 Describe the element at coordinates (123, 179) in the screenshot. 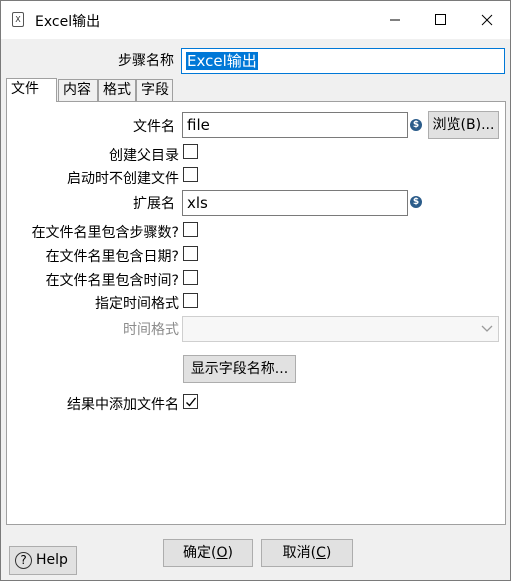

I see `no-create-on-start-label: 启动时不创建文件` at that location.